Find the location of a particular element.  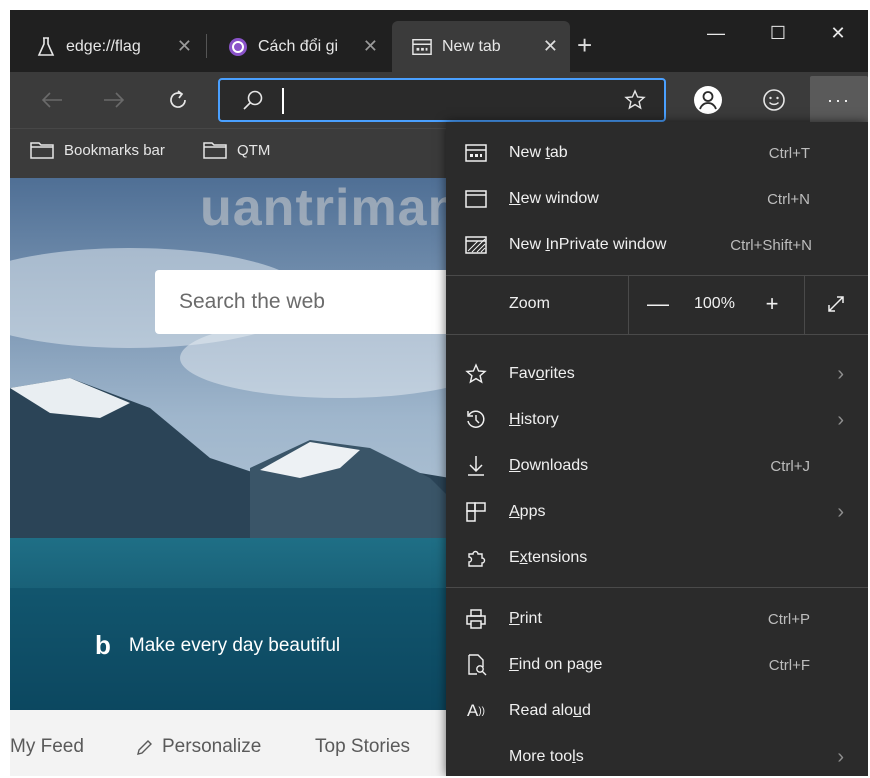

tab-title: New tab is located at coordinates (471, 46).